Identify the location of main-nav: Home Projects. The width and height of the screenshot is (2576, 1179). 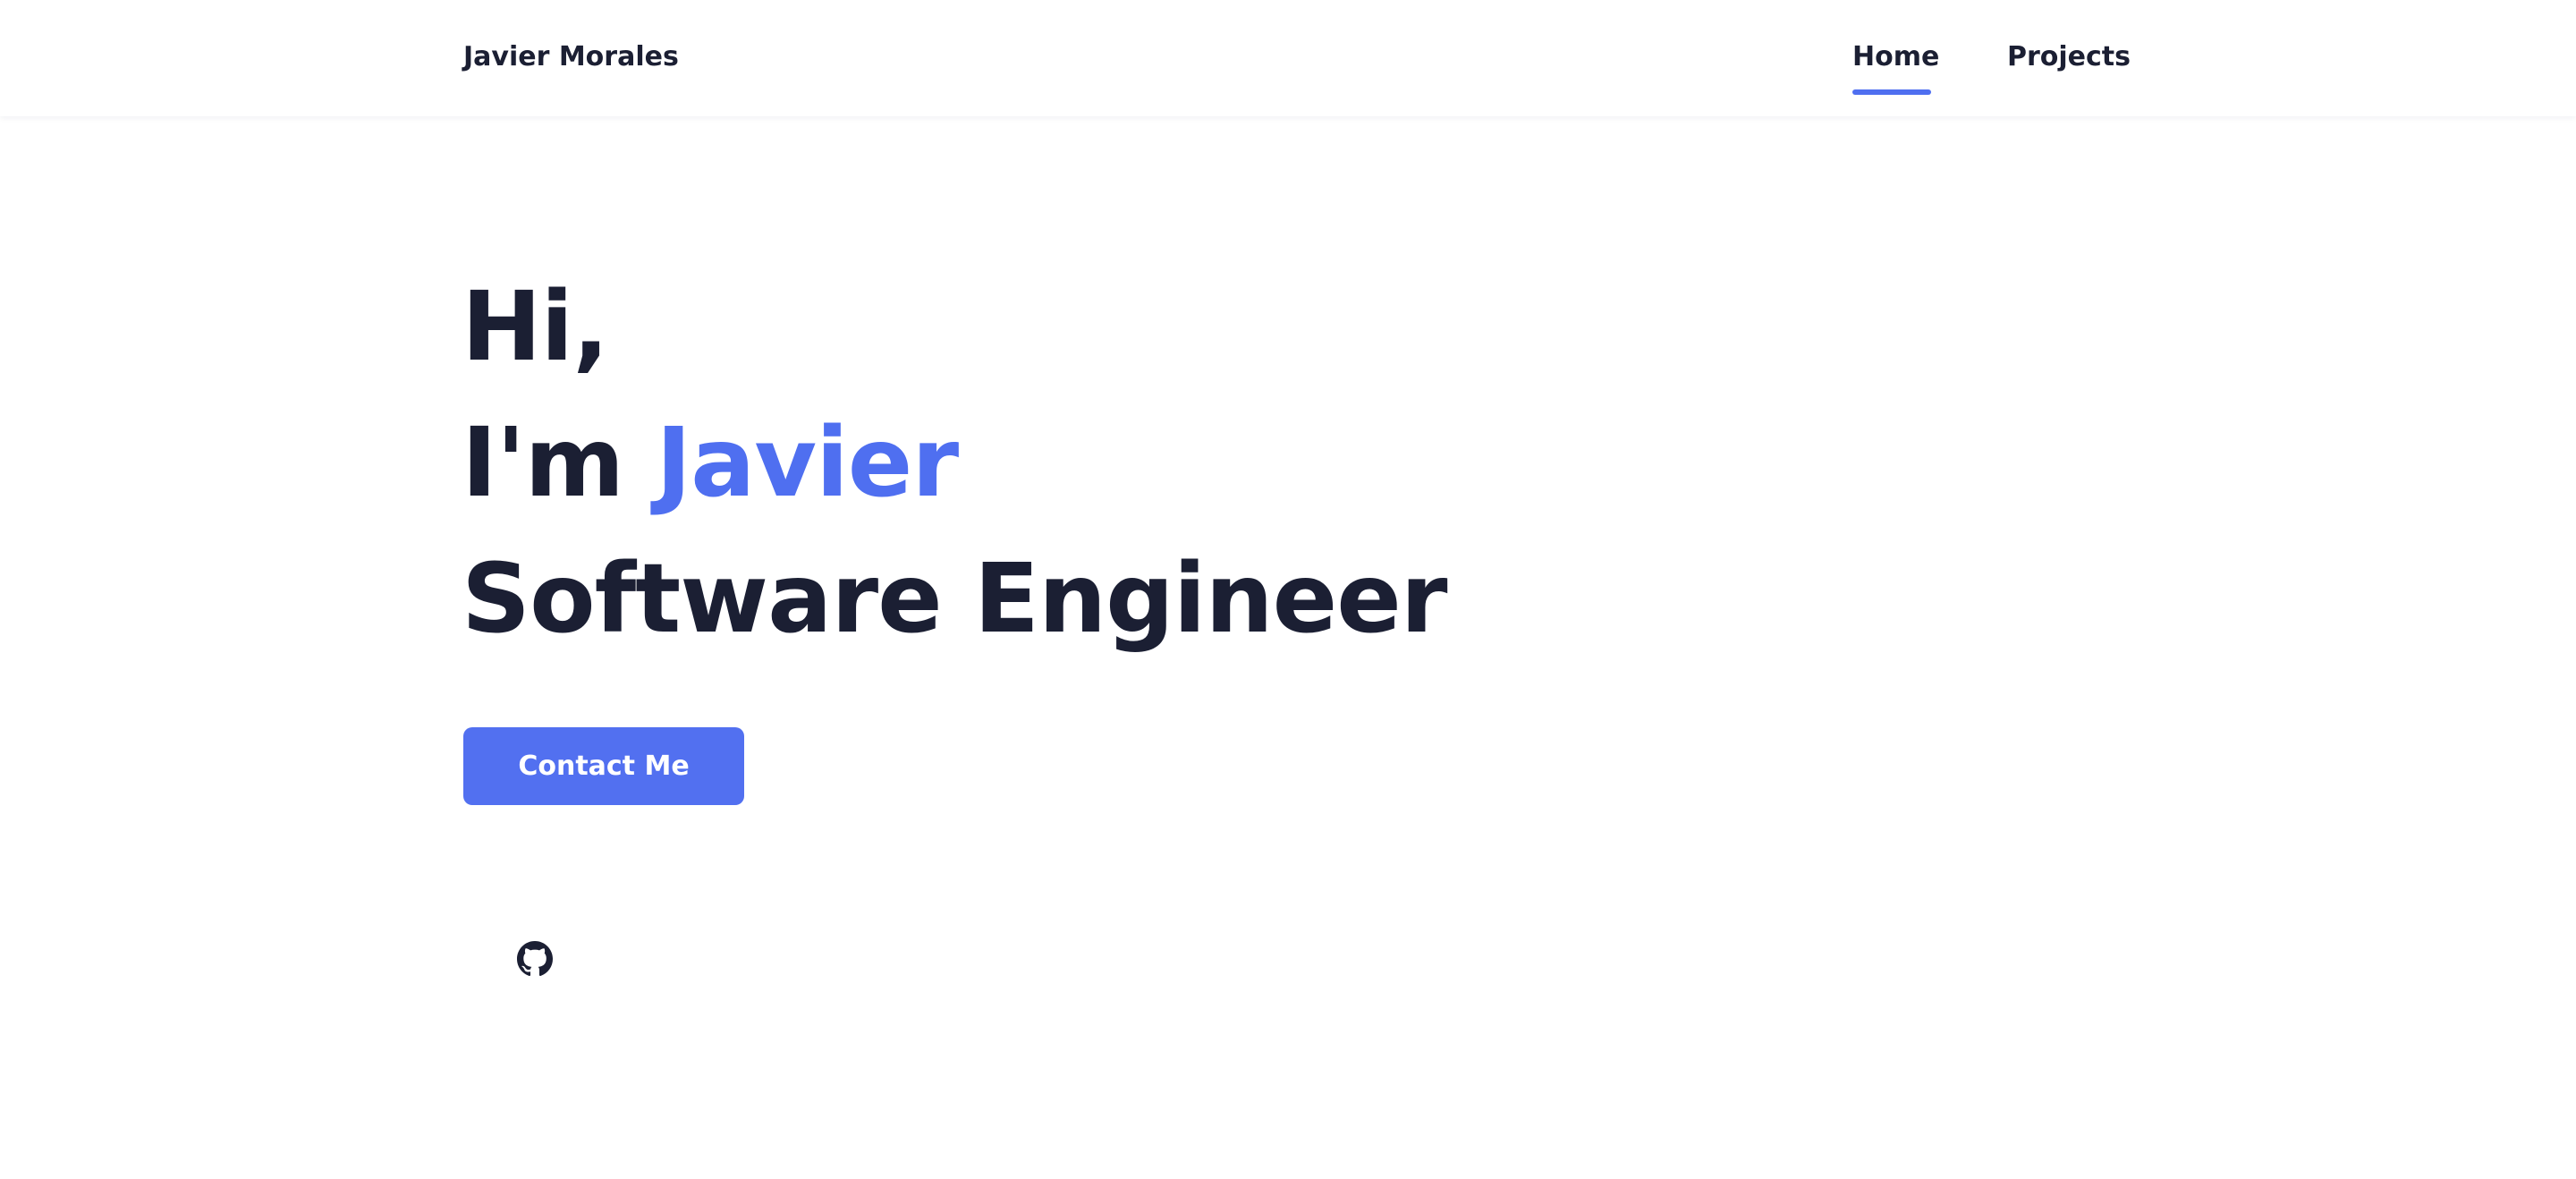
(1991, 67).